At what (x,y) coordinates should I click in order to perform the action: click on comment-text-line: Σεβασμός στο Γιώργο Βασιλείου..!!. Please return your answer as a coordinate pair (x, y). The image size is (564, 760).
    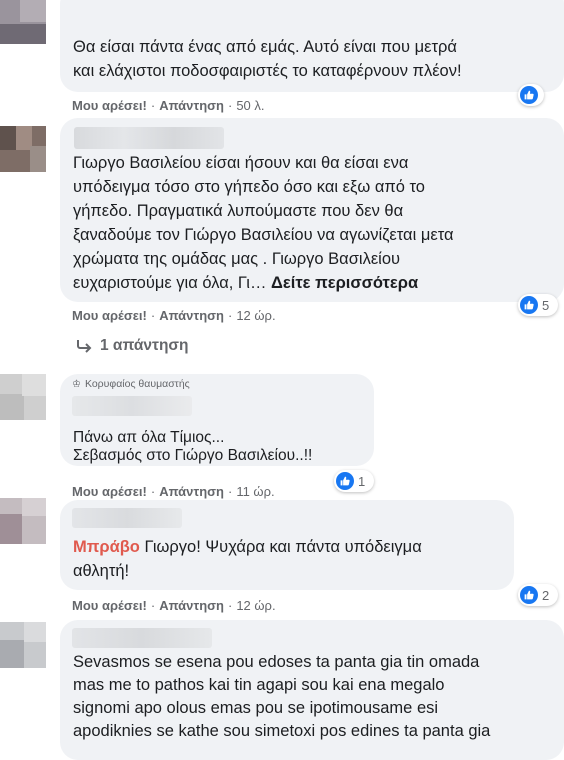
    Looking at the image, I should click on (193, 455).